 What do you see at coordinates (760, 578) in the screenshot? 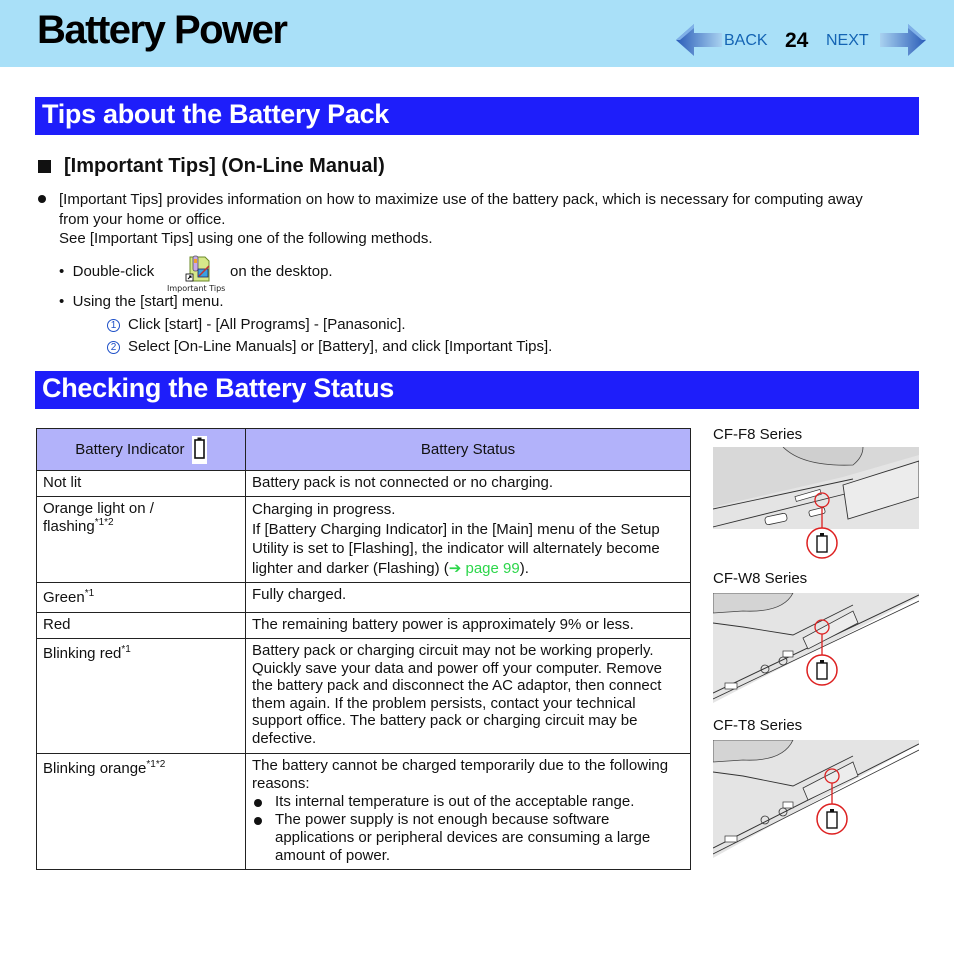
I see `series-label-cf-w8: CF-W8 Series` at bounding box center [760, 578].